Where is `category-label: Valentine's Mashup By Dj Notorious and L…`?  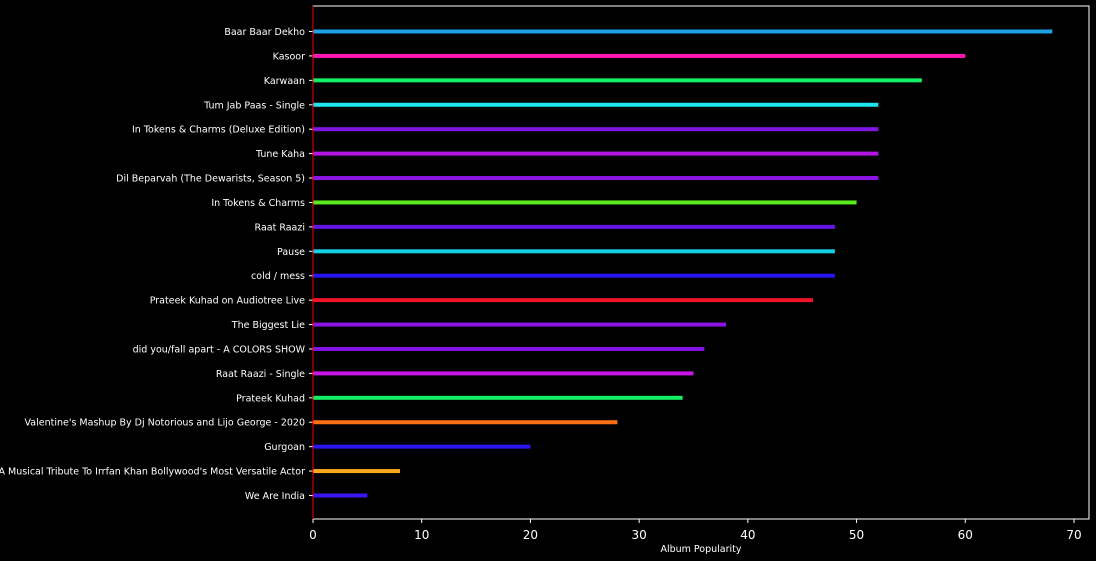
category-label: Valentine's Mashup By Dj Notorious and L… is located at coordinates (165, 423).